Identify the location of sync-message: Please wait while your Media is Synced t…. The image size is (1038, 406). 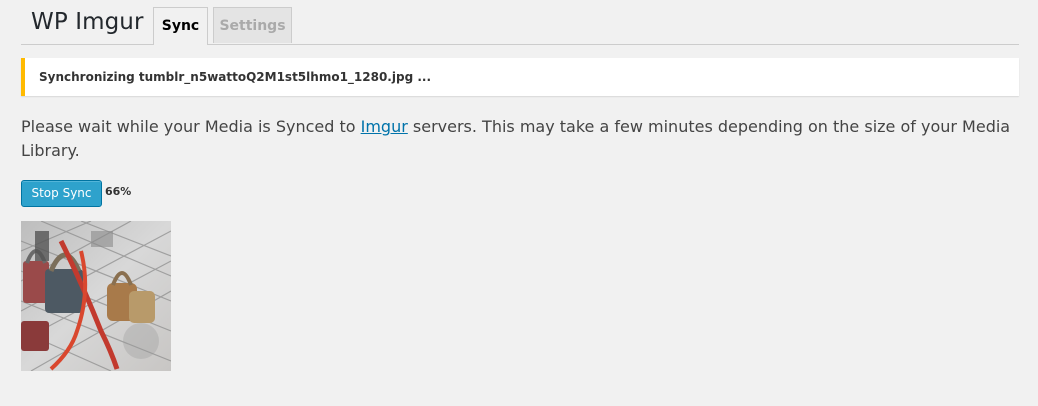
(520, 139).